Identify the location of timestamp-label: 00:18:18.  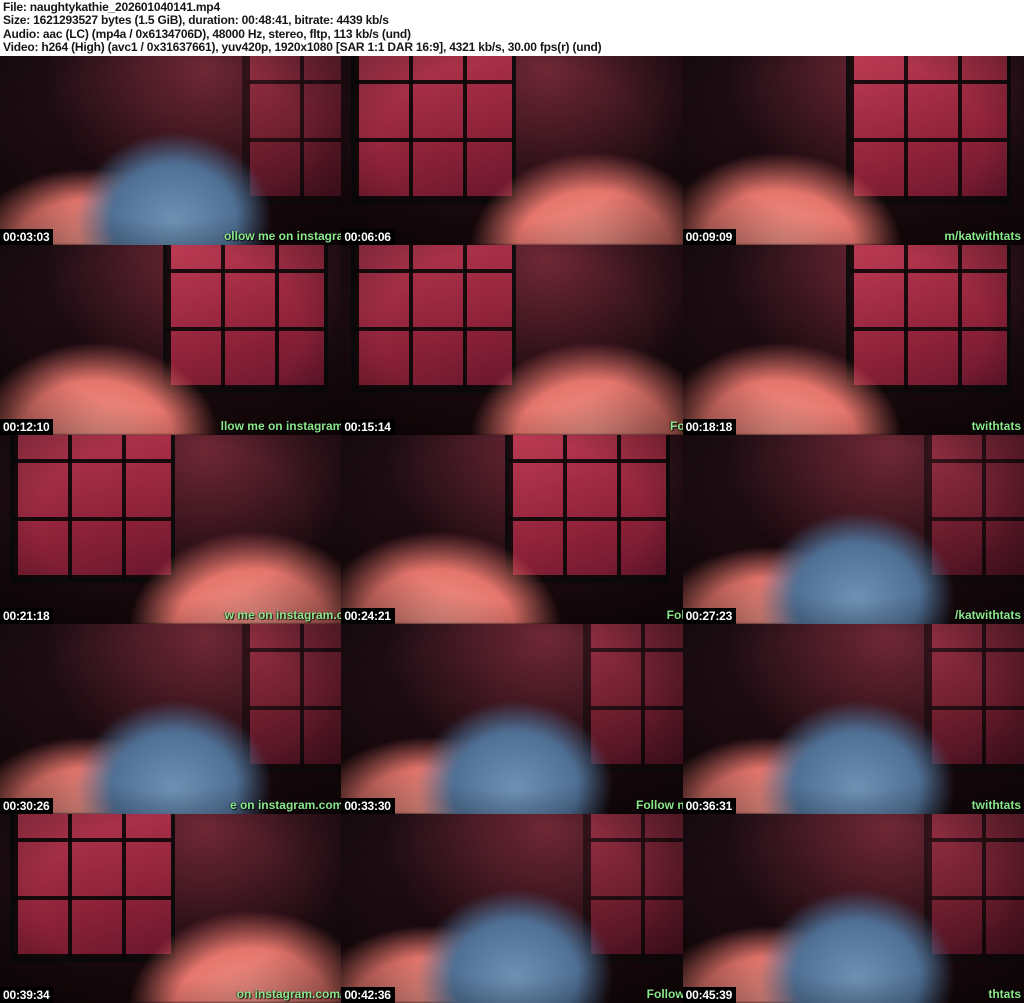
(709, 426).